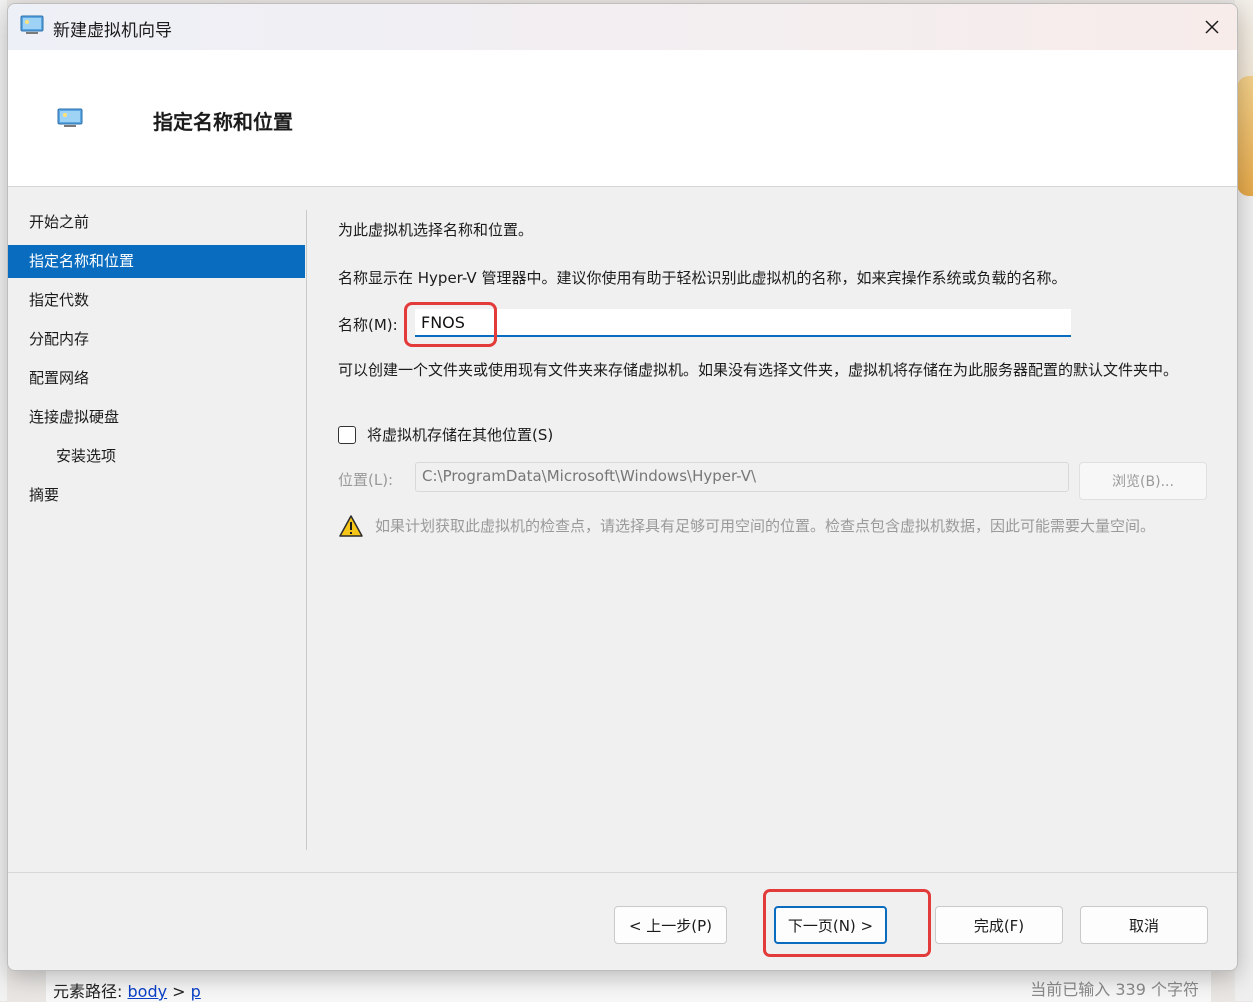 The image size is (1253, 1002). What do you see at coordinates (1245, 136) in the screenshot?
I see `background-accent-tab` at bounding box center [1245, 136].